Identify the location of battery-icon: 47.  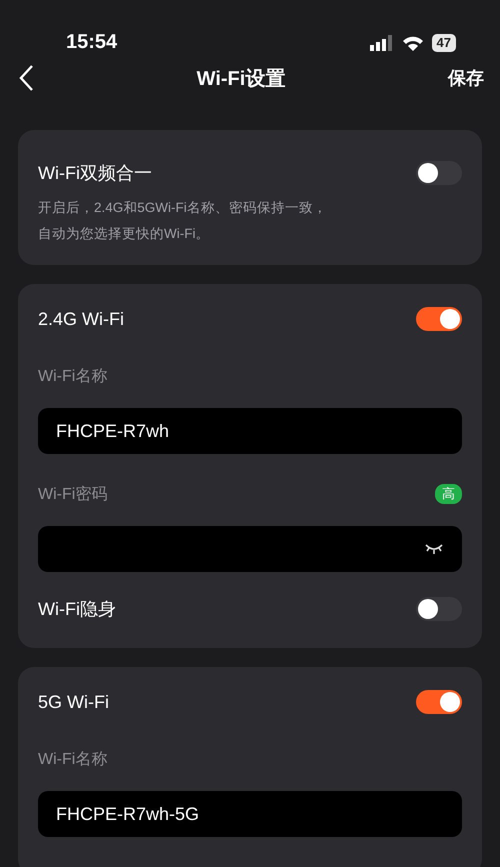
(444, 43).